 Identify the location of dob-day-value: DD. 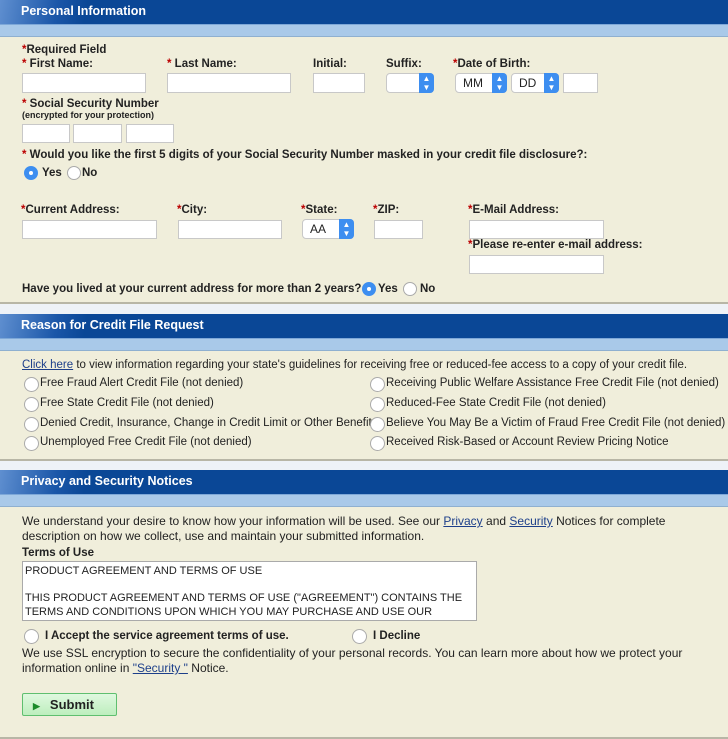
(528, 83).